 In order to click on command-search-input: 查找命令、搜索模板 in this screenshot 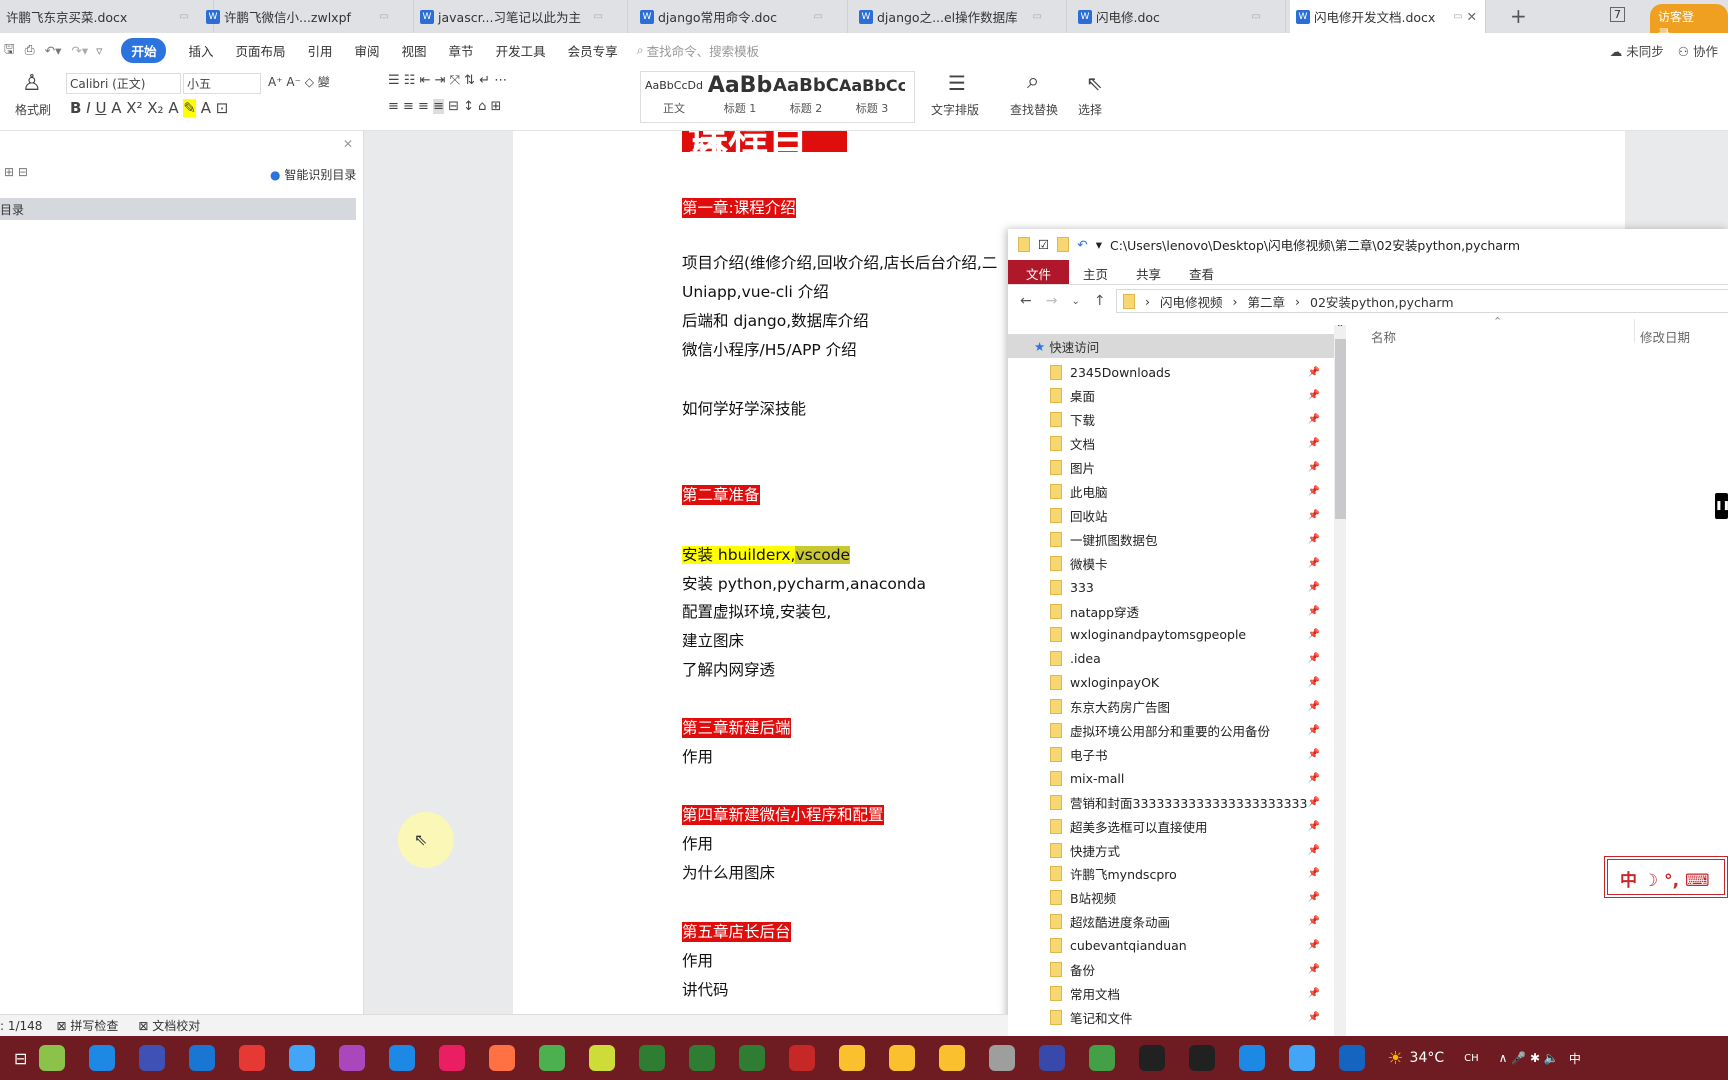, I will do `click(703, 50)`.